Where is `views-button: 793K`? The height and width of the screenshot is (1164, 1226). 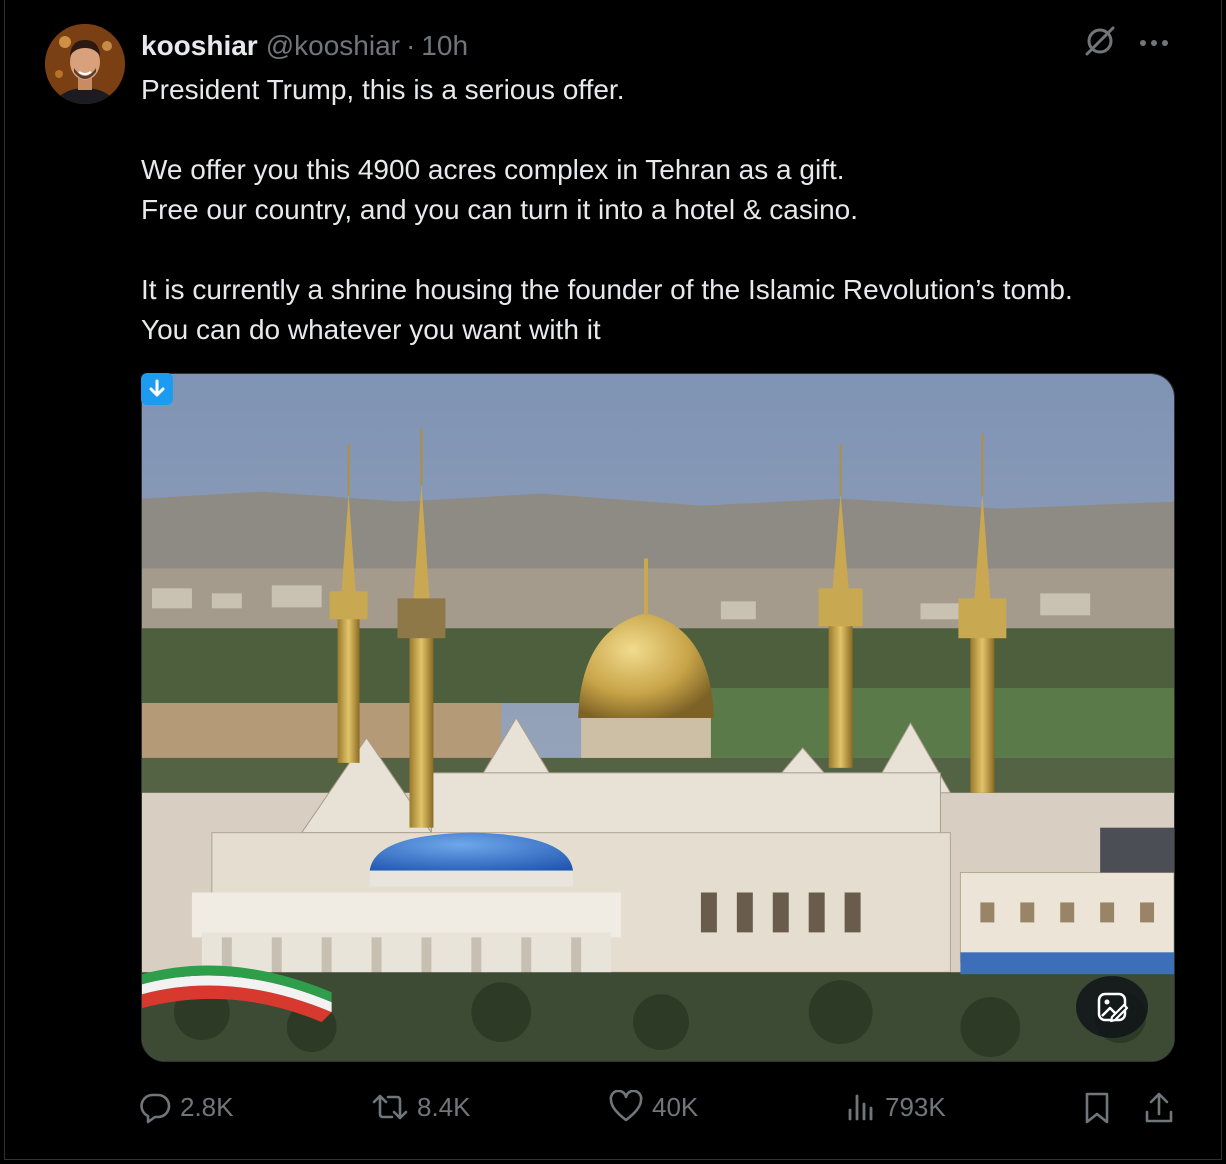 views-button: 793K is located at coordinates (895, 1107).